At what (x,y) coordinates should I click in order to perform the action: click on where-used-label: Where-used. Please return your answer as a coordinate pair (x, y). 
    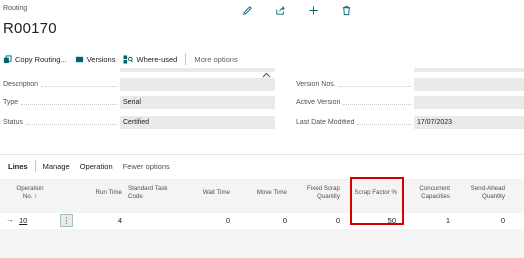
    Looking at the image, I should click on (157, 59).